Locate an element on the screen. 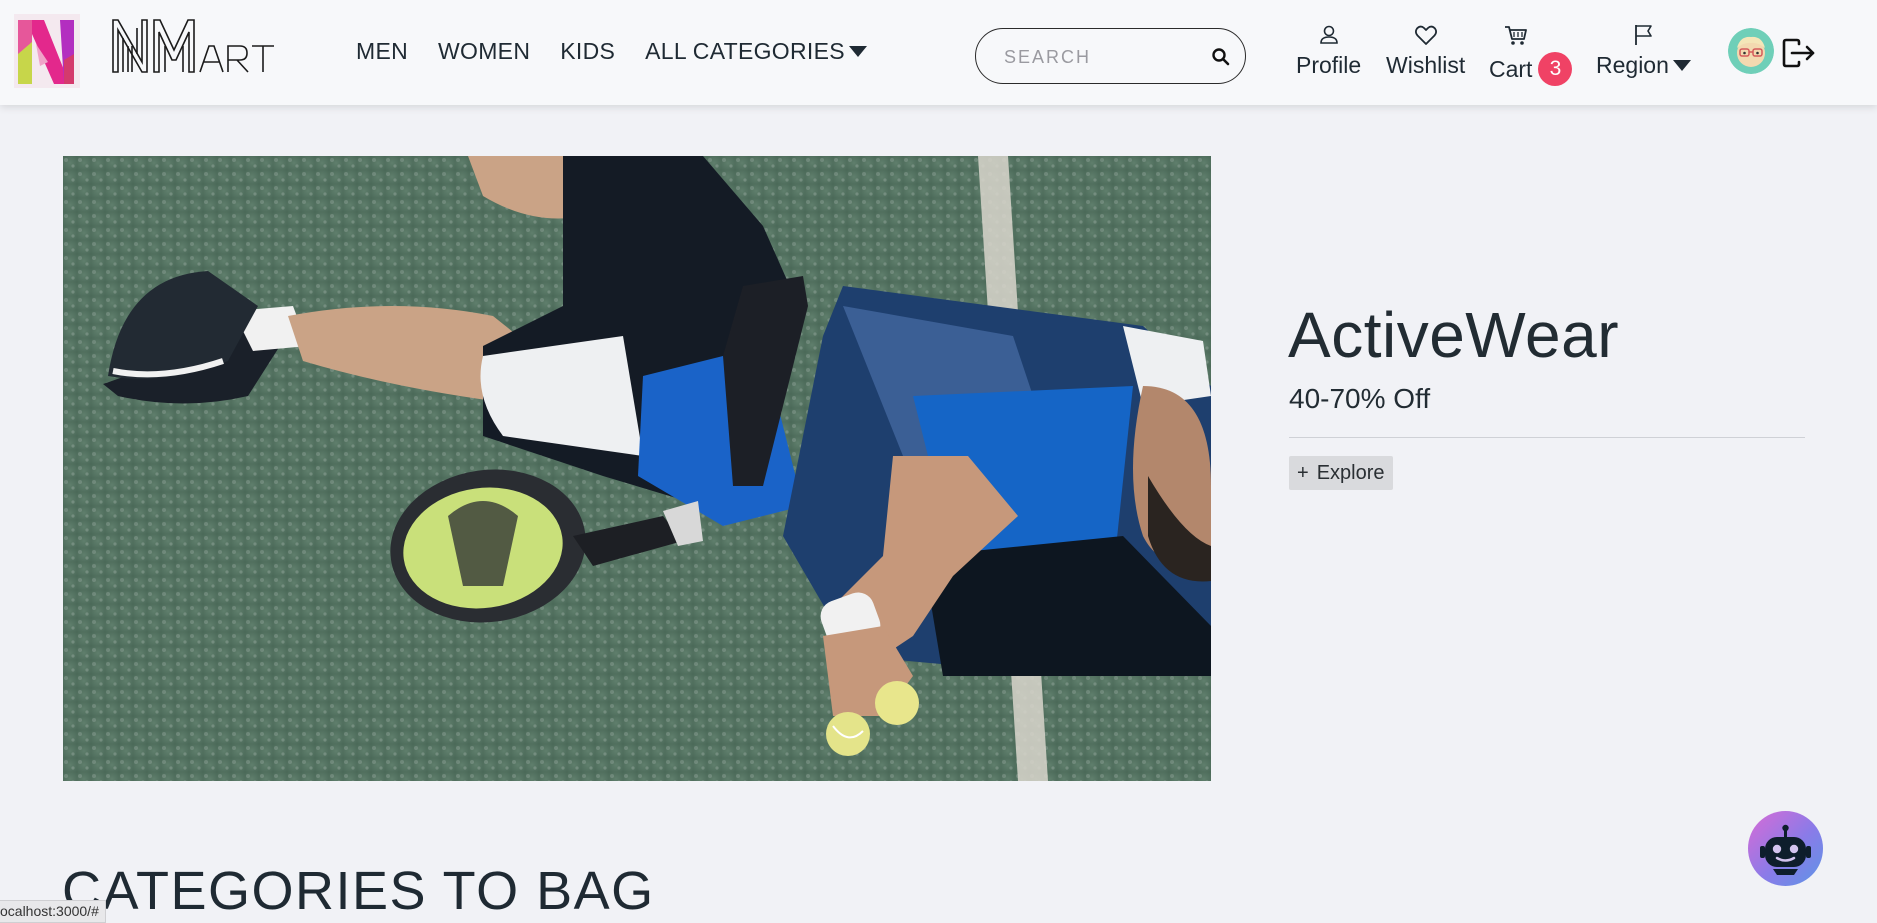  nav-item-label: ALL CATEGORIES is located at coordinates (745, 51).